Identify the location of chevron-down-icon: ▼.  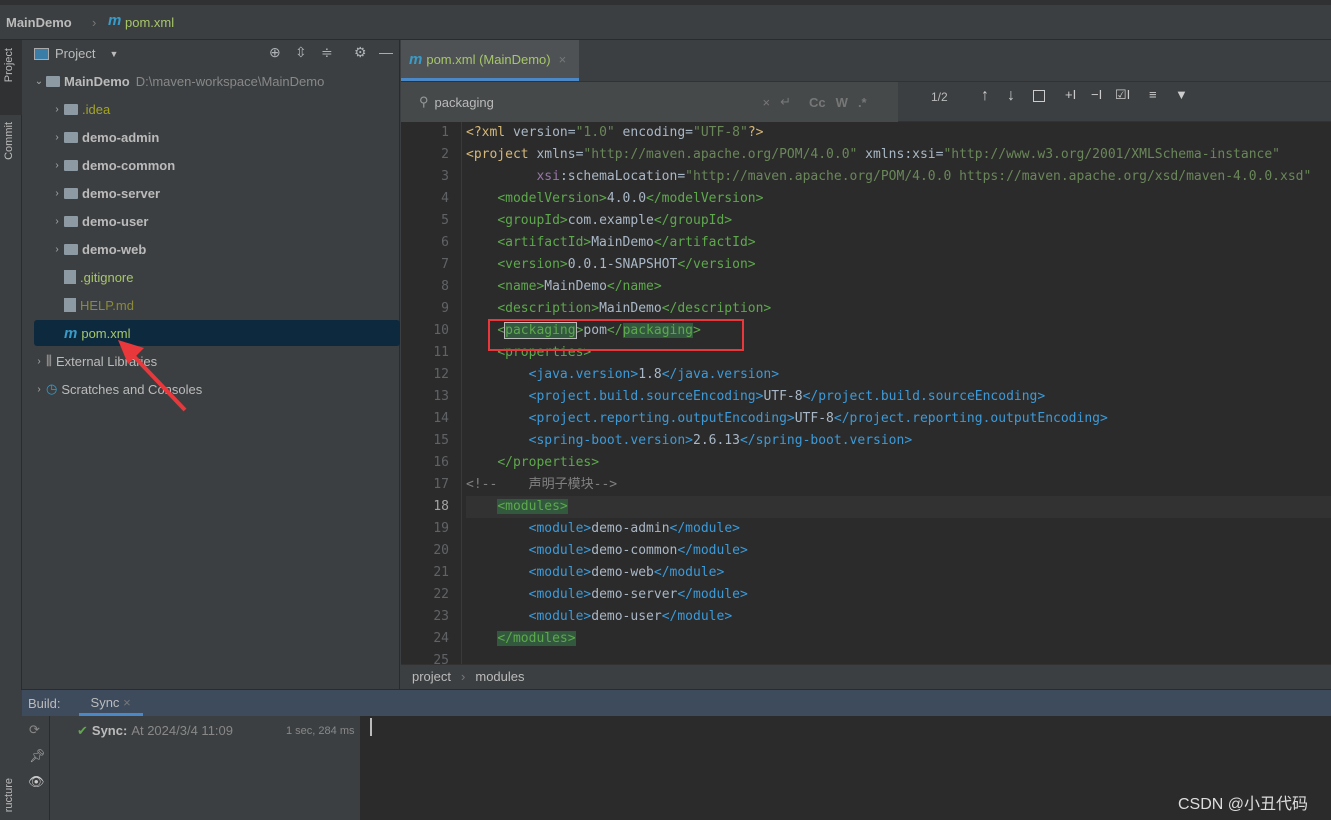
(113, 54).